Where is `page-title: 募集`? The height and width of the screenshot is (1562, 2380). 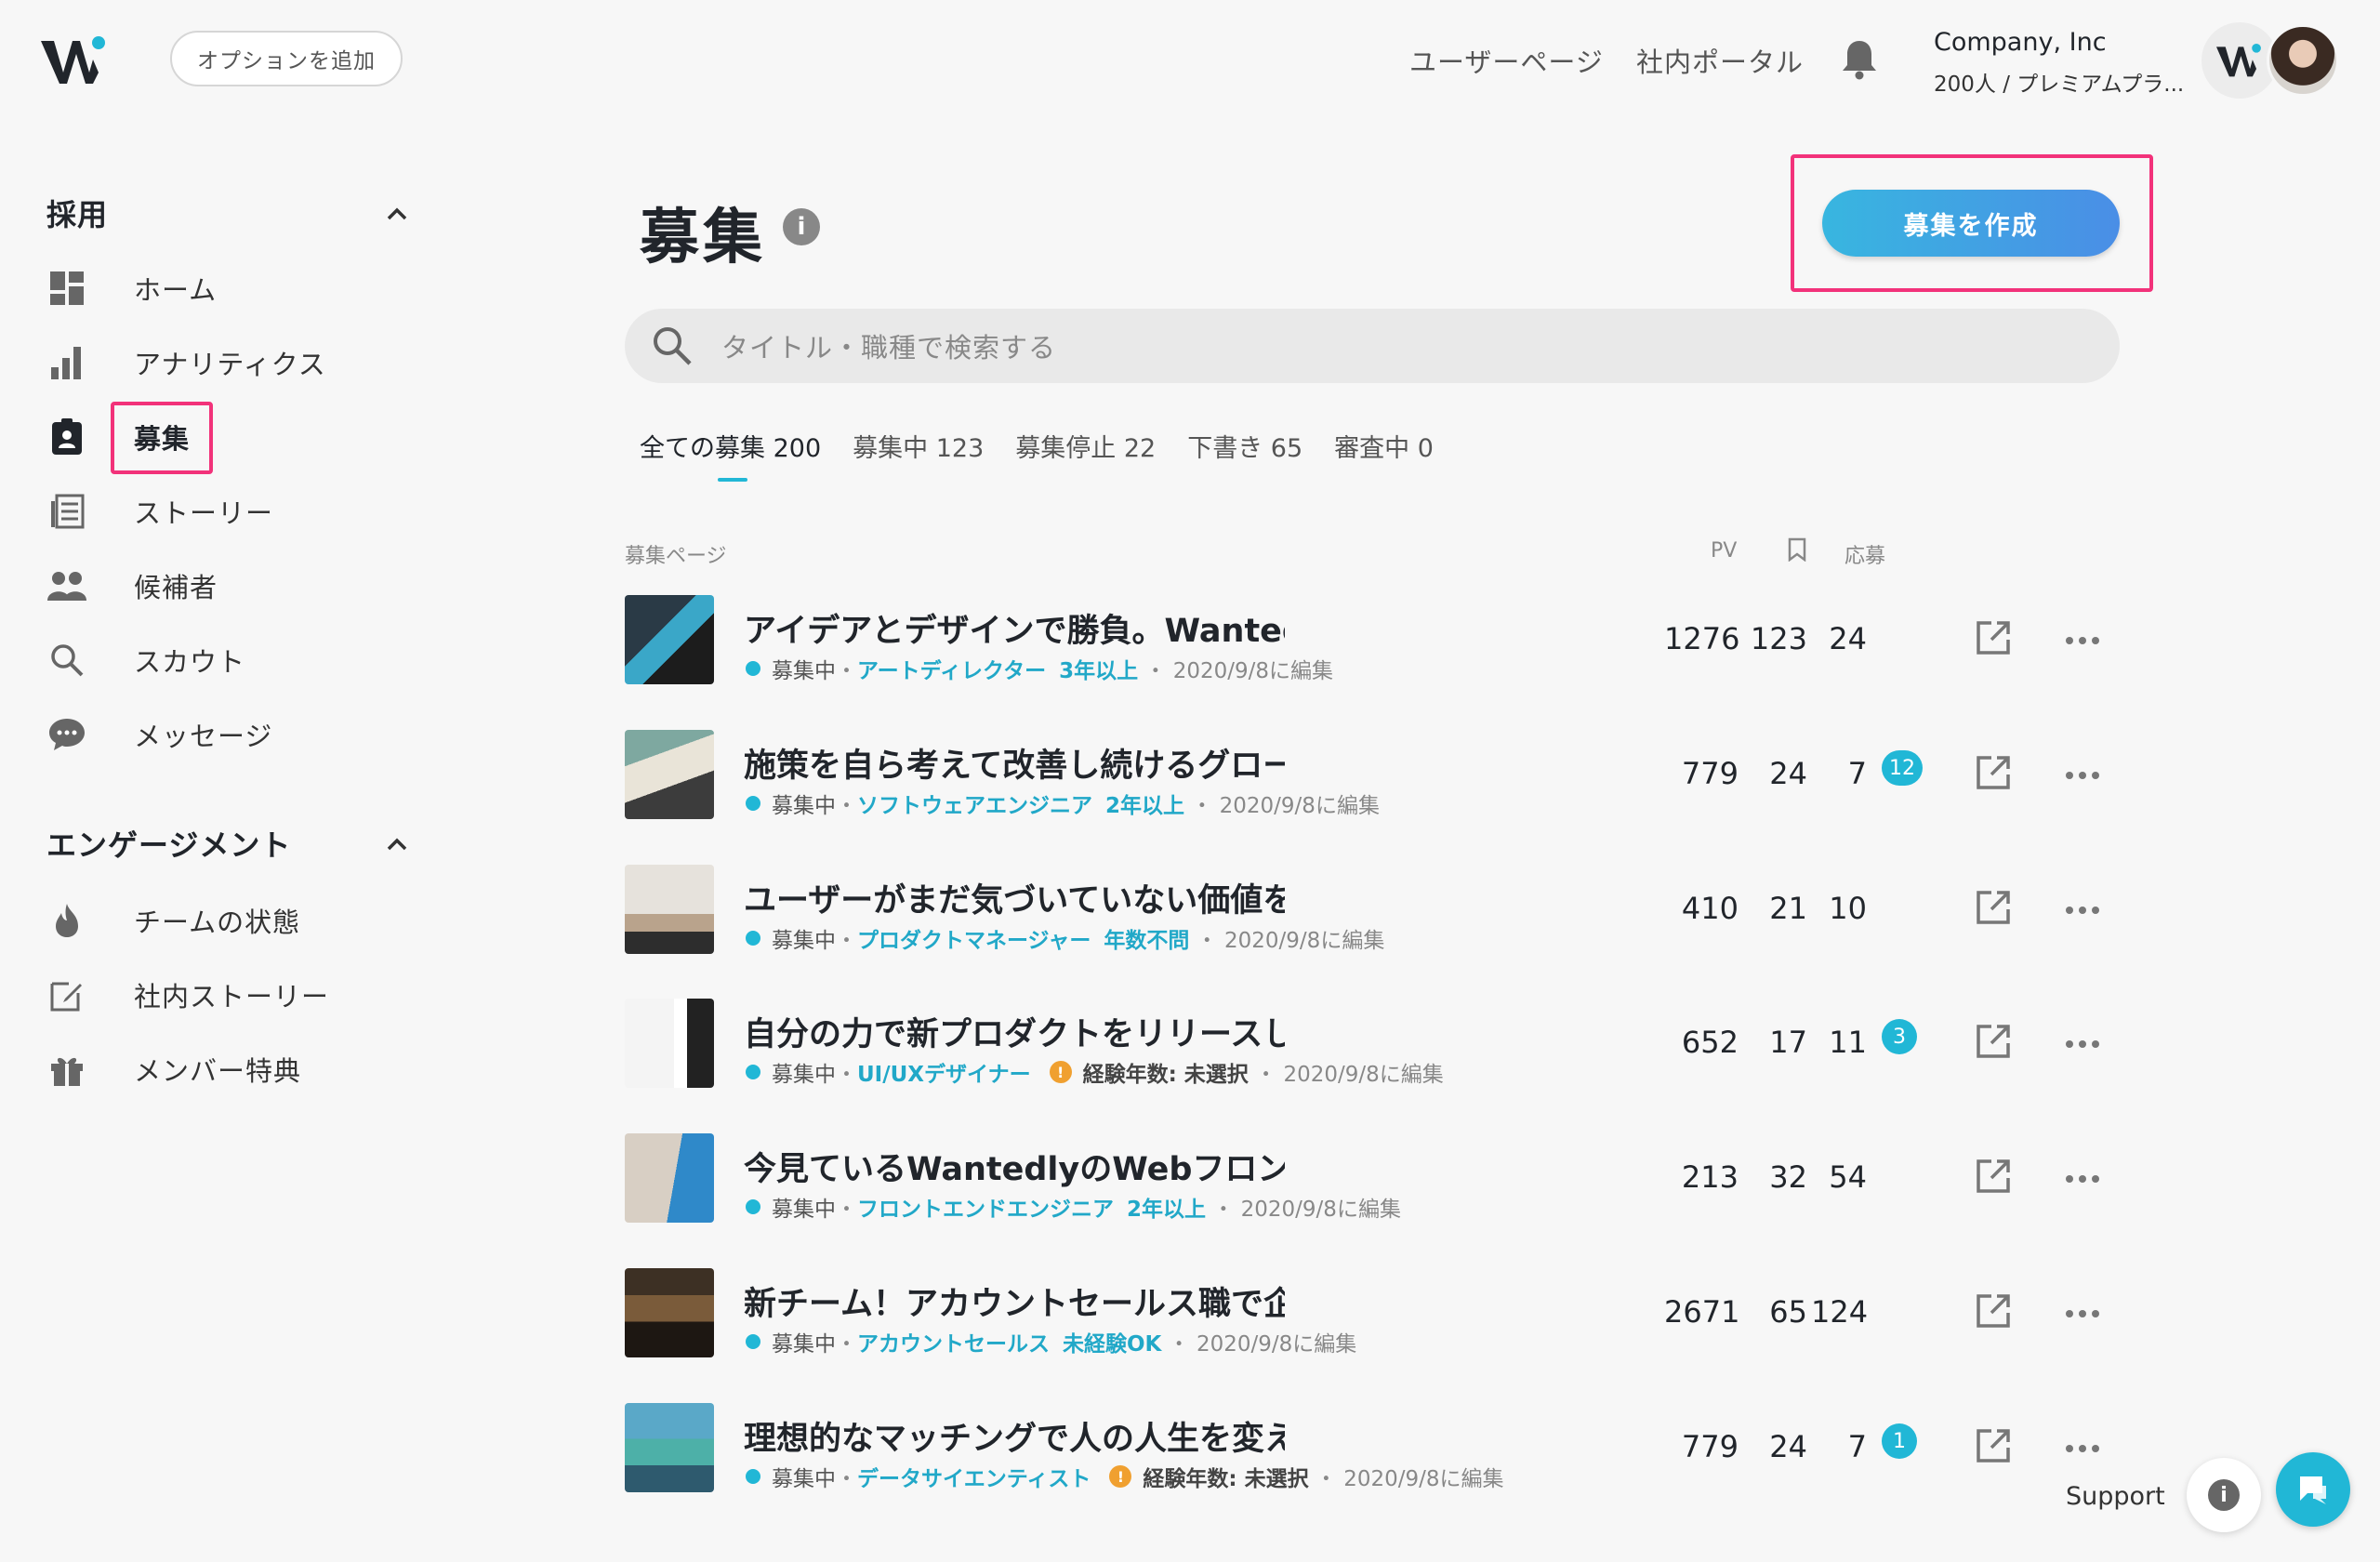 page-title: 募集 is located at coordinates (703, 238).